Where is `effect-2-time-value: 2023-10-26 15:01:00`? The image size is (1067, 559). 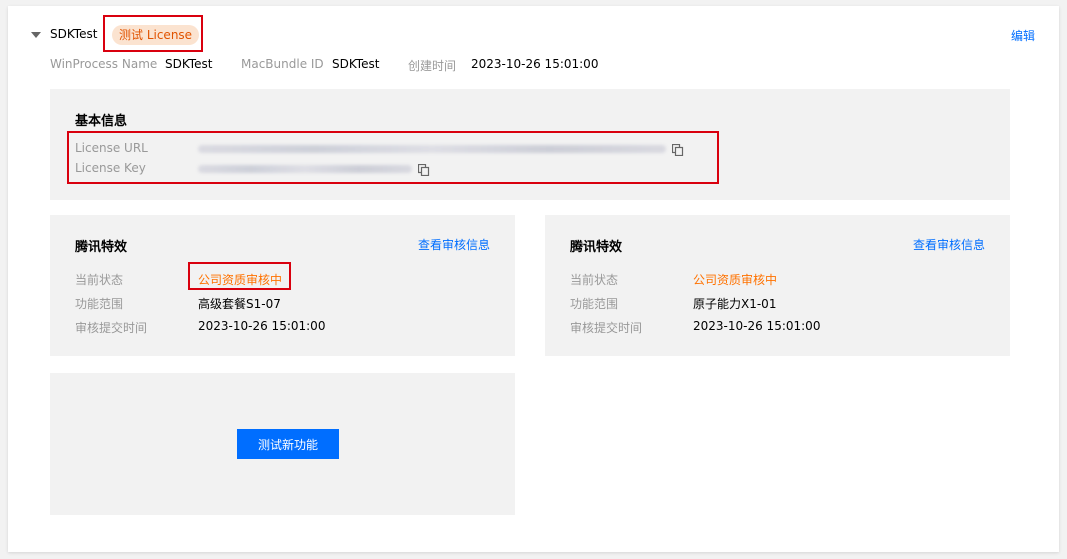
effect-2-time-value: 2023-10-26 15:01:00 is located at coordinates (757, 326).